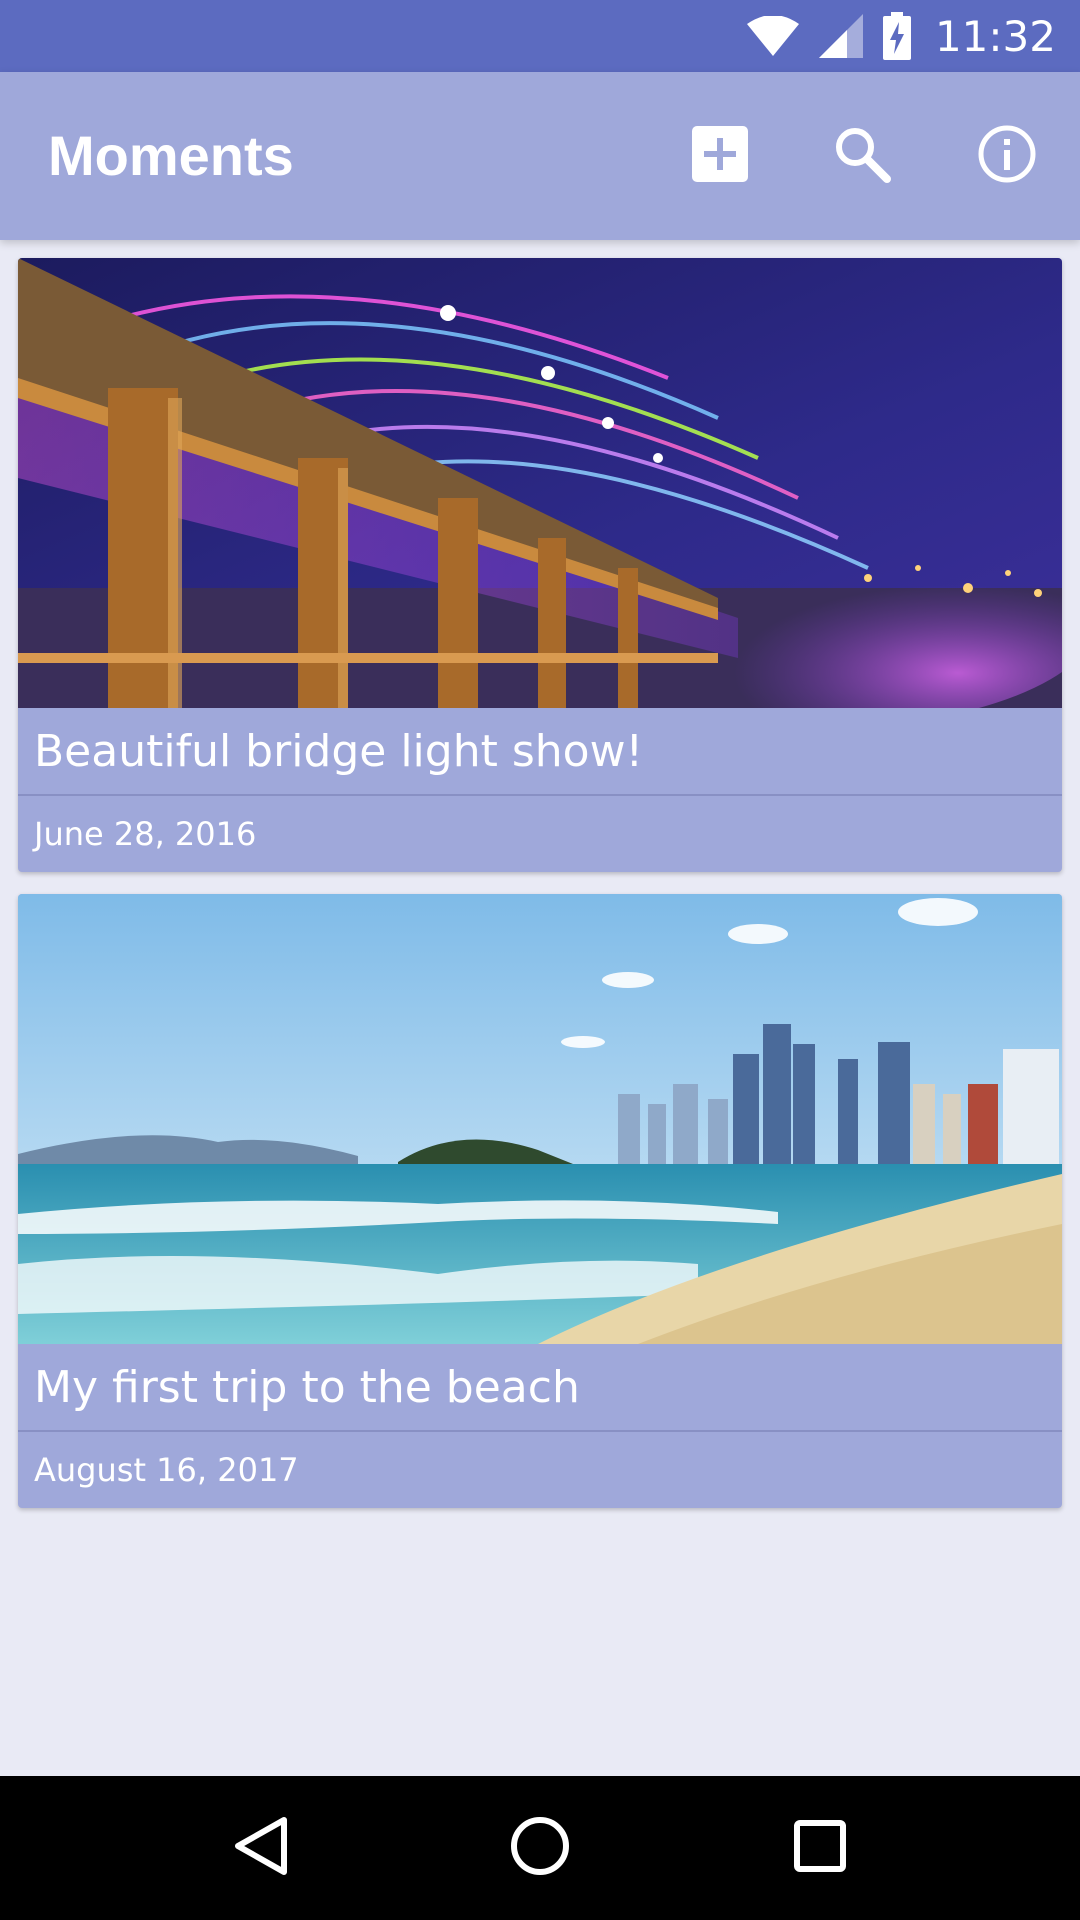 This screenshot has width=1080, height=1920. I want to click on wifi-icon, so click(772, 36).